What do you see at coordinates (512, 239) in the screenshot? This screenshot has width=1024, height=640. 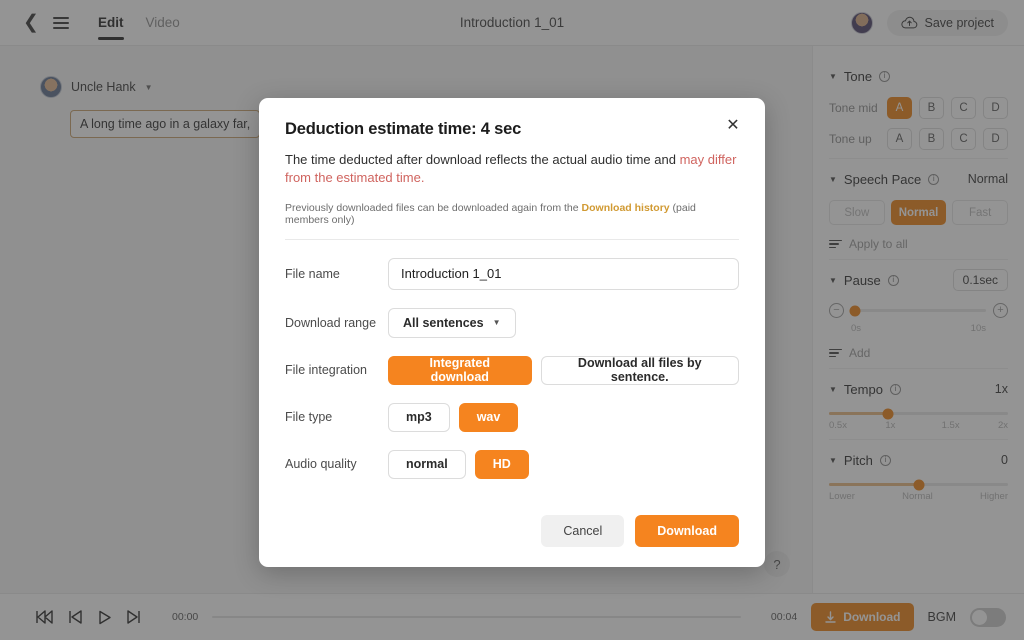 I see `dialog-divider` at bounding box center [512, 239].